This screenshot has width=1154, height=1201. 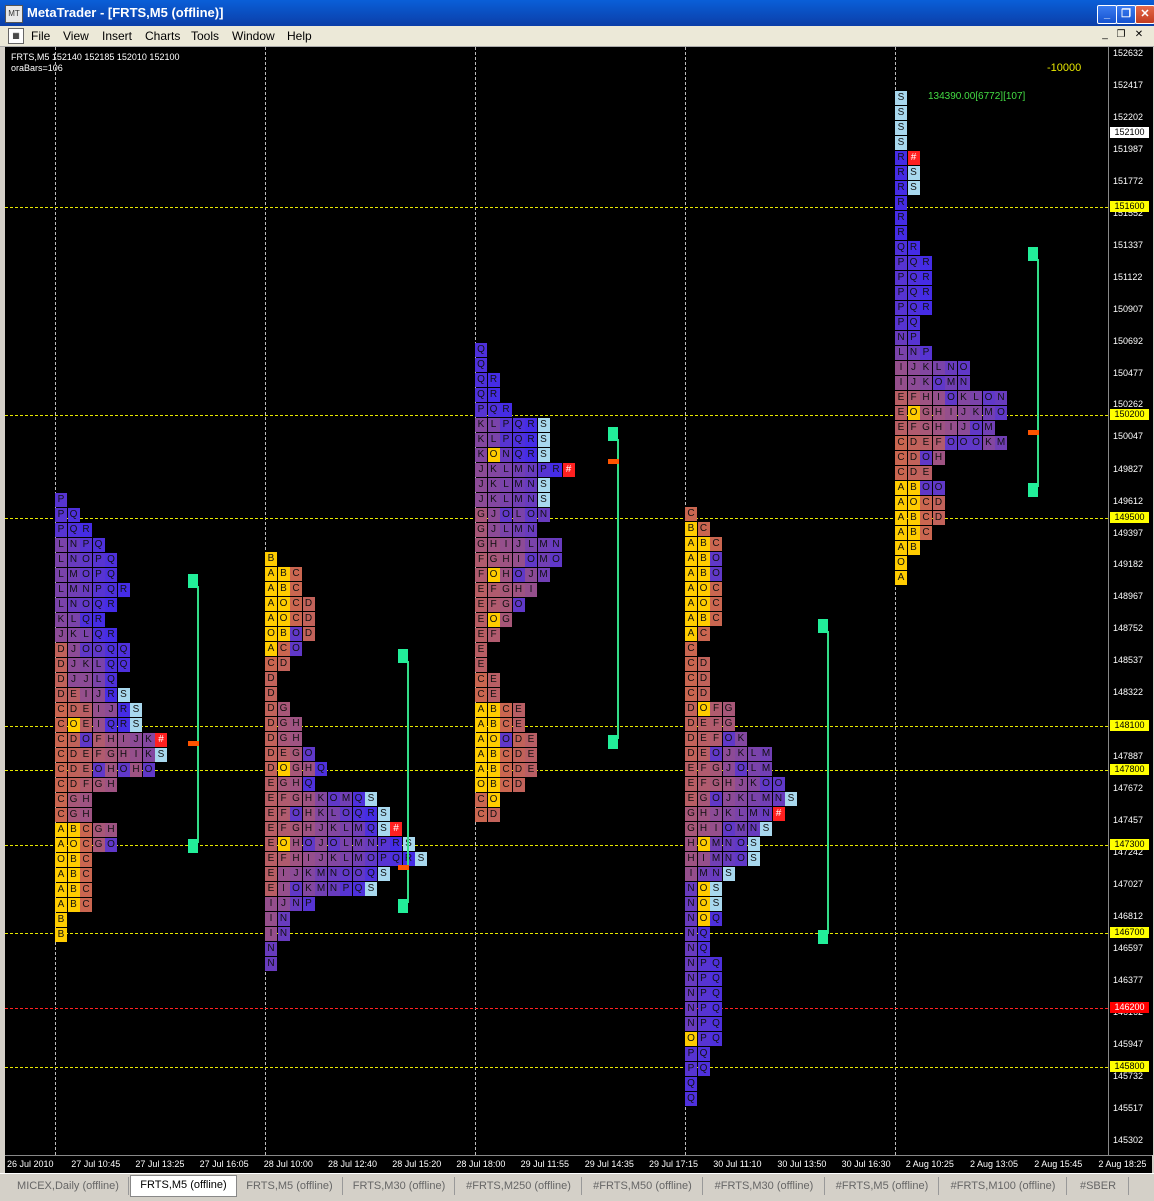 What do you see at coordinates (162, 36) in the screenshot?
I see `menu-charts: Charts` at bounding box center [162, 36].